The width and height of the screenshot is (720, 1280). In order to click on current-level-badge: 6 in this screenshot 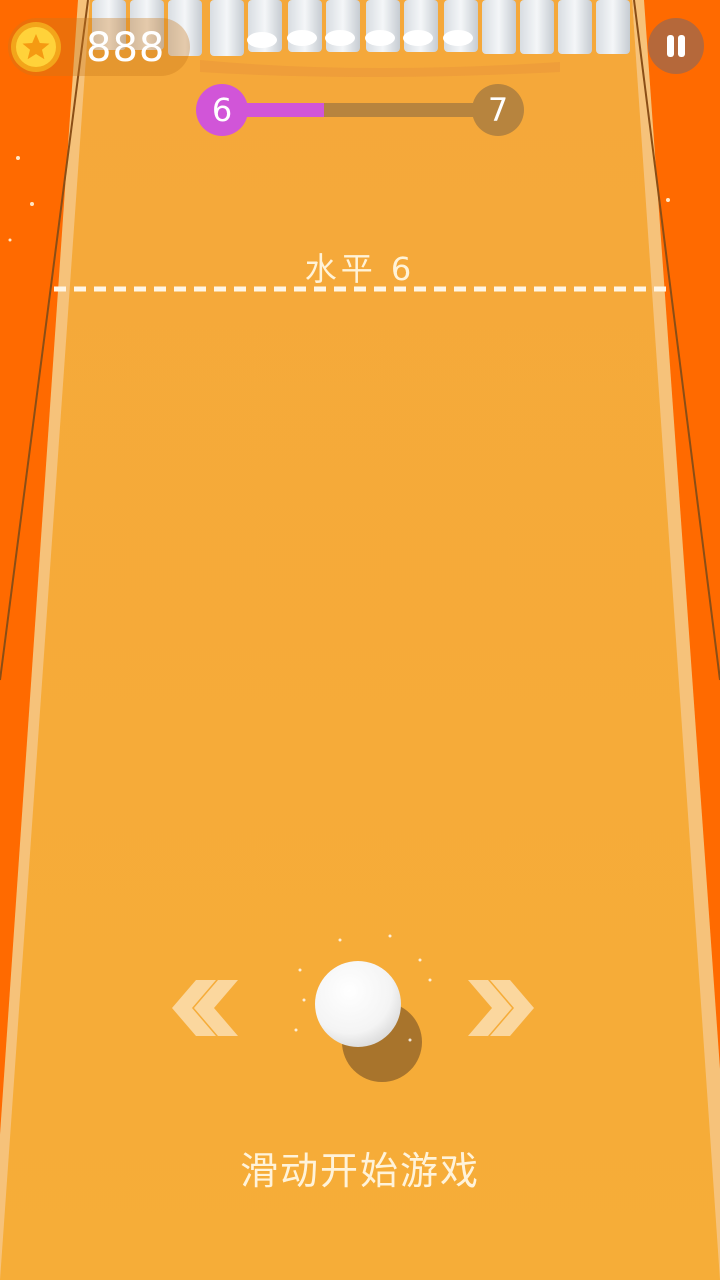, I will do `click(222, 110)`.